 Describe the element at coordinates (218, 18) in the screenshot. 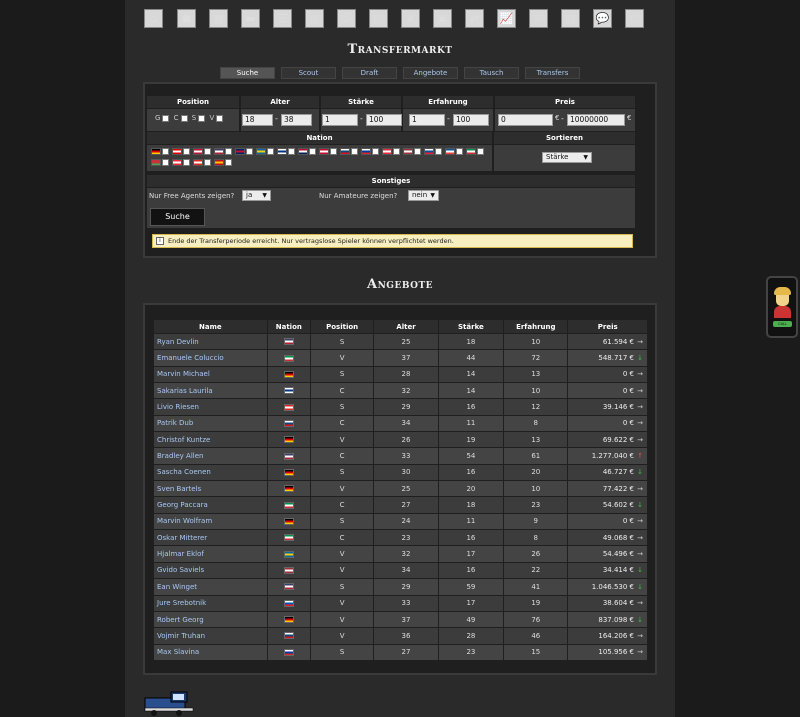

I see `lineup-icon: ▦` at that location.